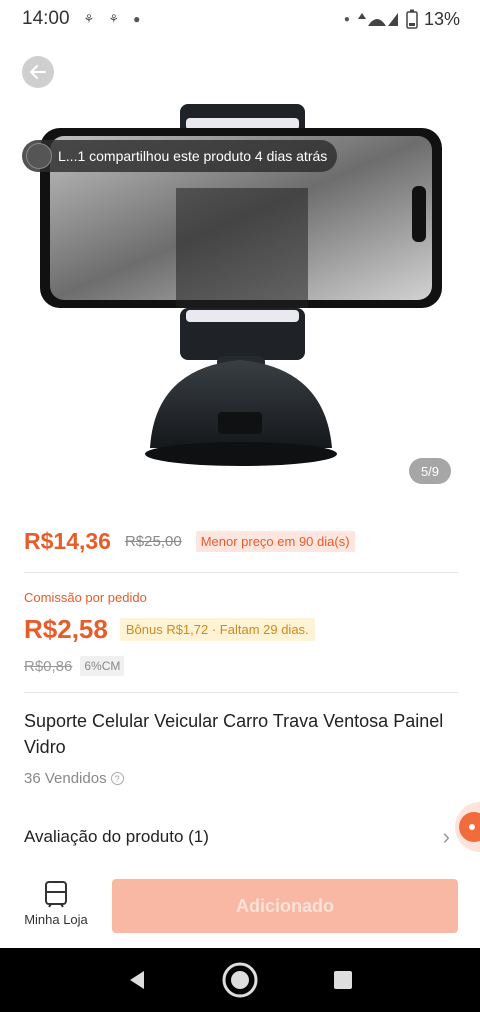 The height and width of the screenshot is (1012, 480). I want to click on commission-old: R$0,86, so click(48, 666).